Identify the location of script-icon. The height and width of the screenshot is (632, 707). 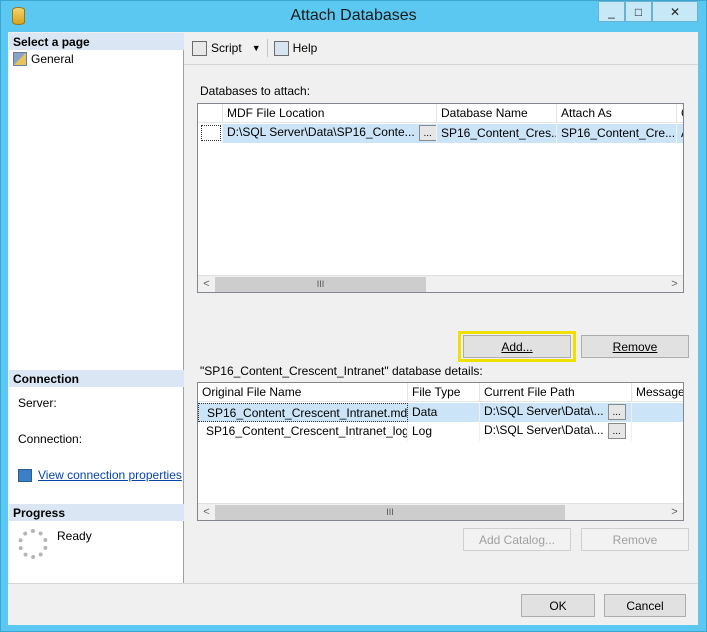
(199, 48).